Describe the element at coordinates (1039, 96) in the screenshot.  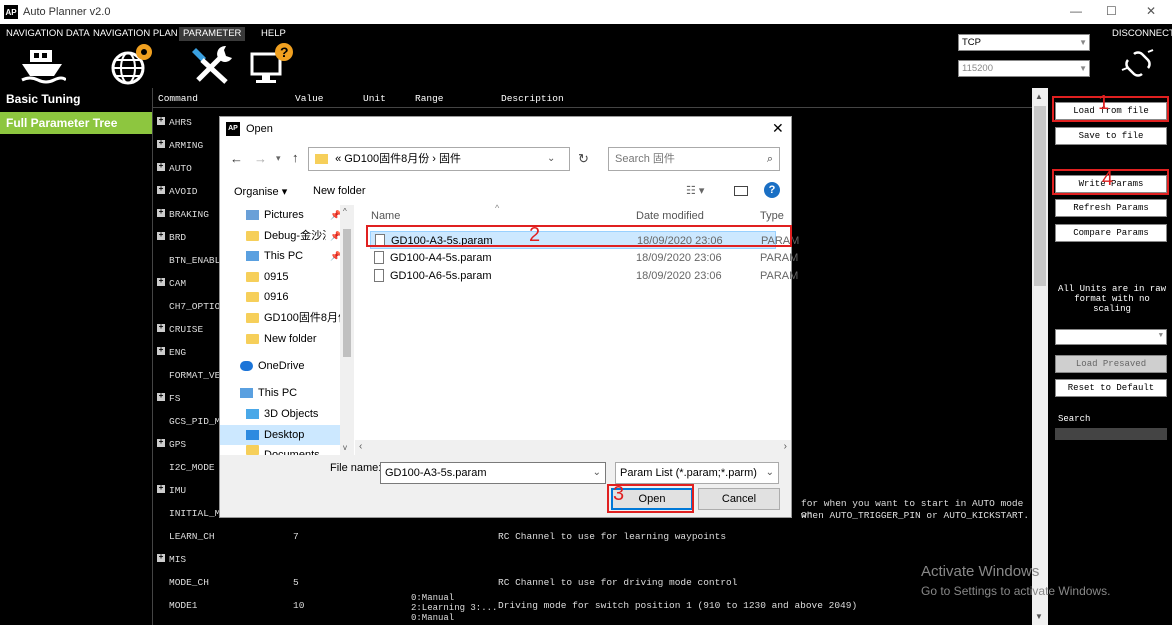
I see `scroll-up-icon: ▲` at that location.